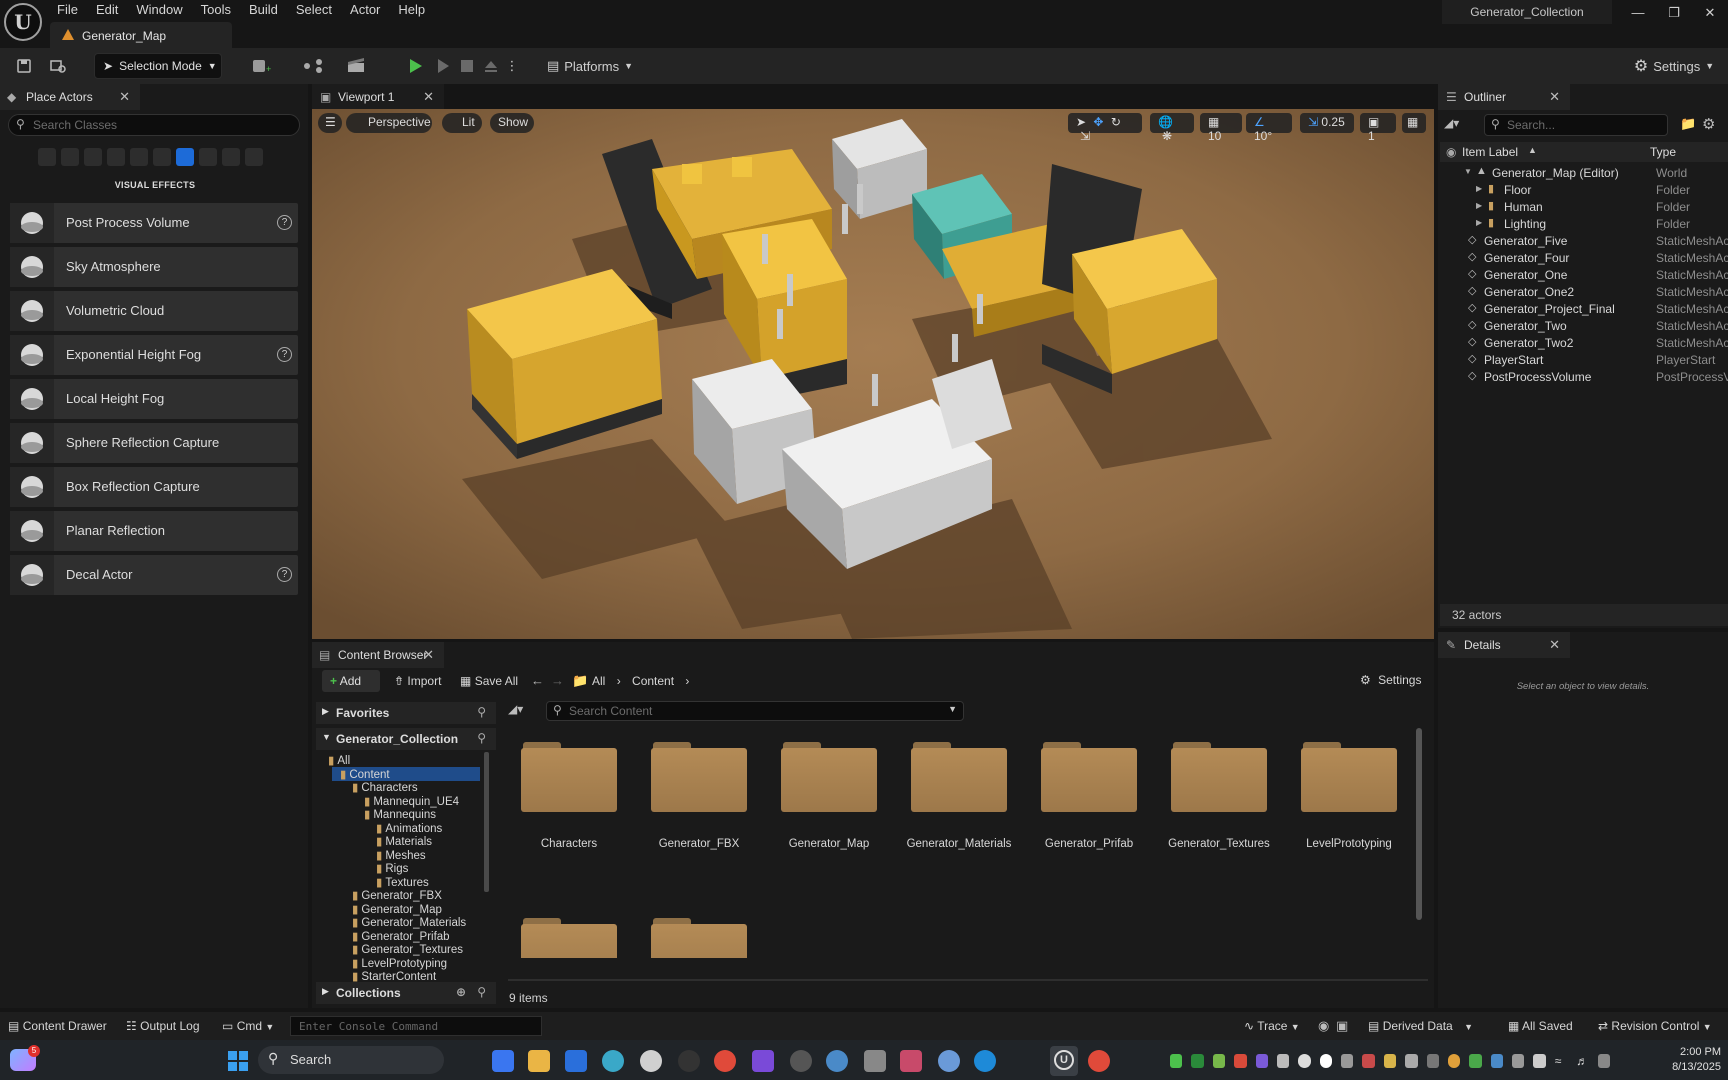 The image size is (1728, 1080). I want to click on breadcrumb-all: All, so click(598, 681).